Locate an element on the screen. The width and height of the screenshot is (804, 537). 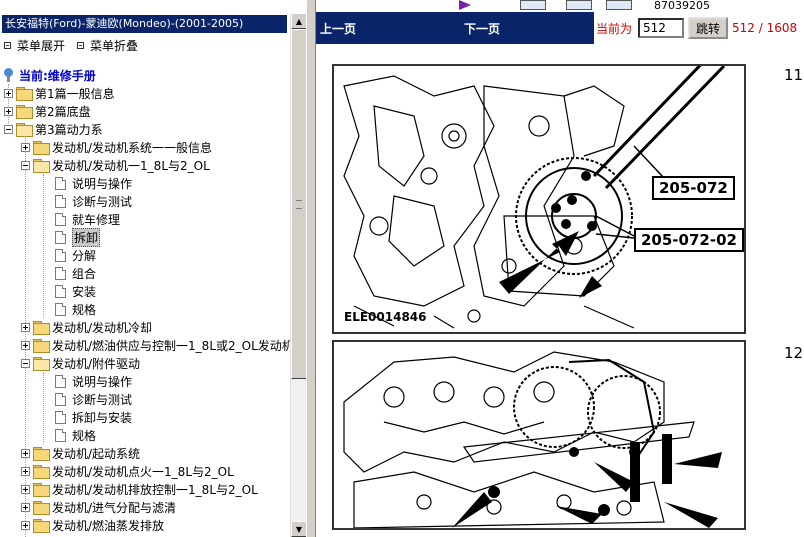
tree-item-intake: 发动机/进气分配与滤清 is located at coordinates (98, 507).